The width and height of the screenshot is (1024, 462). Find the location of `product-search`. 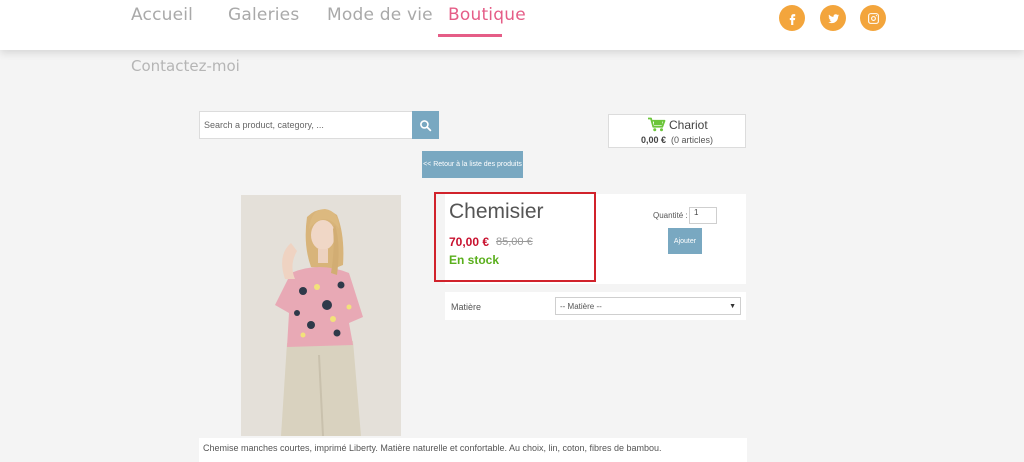

product-search is located at coordinates (319, 125).